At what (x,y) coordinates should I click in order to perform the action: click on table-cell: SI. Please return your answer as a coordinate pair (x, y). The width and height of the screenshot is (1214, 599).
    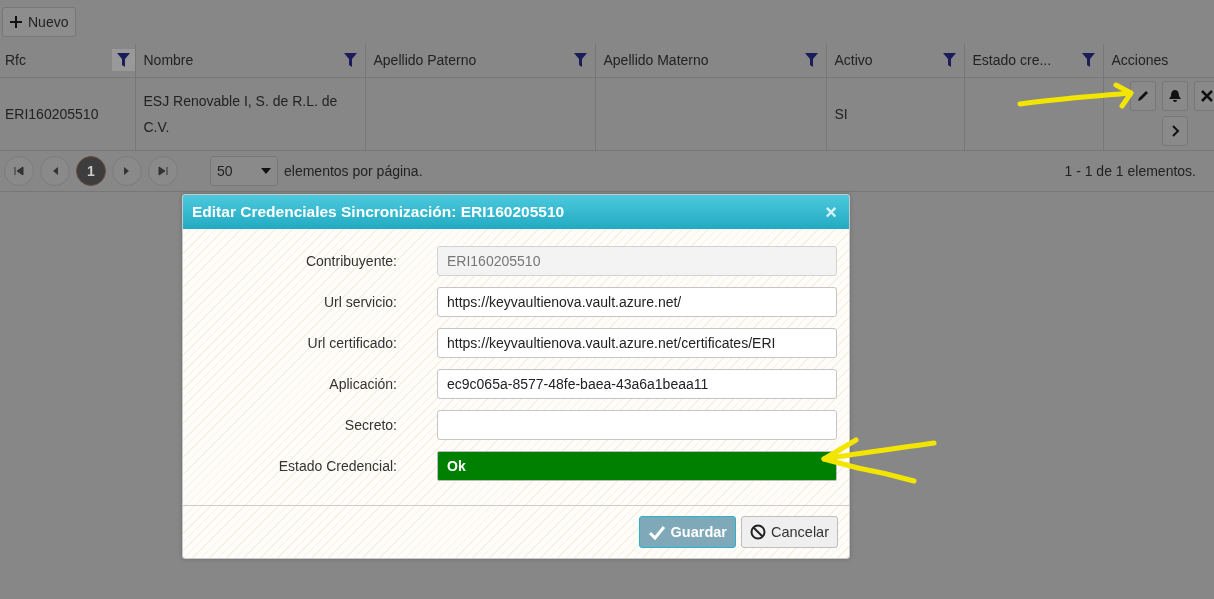
    Looking at the image, I should click on (841, 113).